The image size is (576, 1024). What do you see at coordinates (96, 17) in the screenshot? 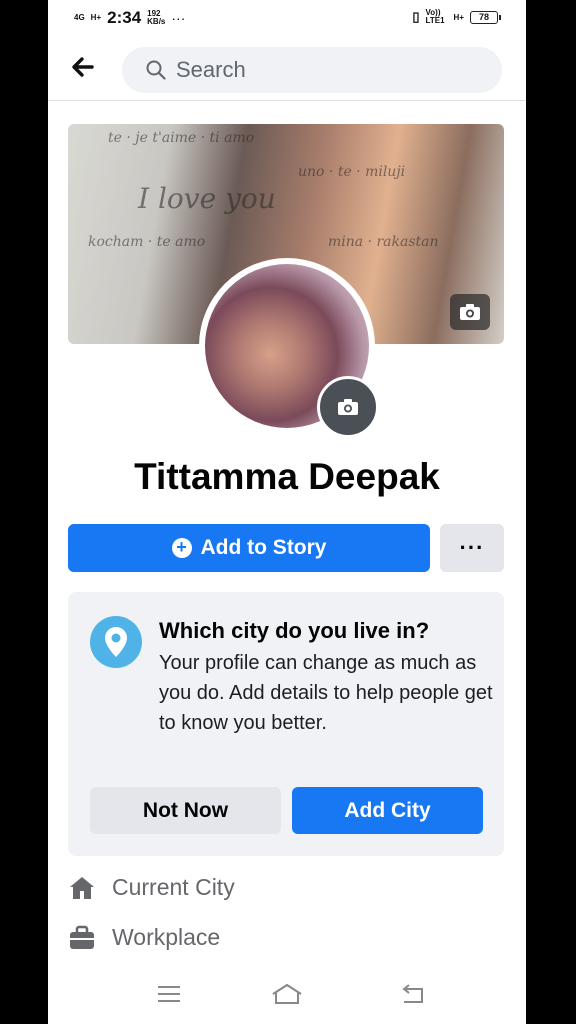
I see `signal-hplus: H+` at bounding box center [96, 17].